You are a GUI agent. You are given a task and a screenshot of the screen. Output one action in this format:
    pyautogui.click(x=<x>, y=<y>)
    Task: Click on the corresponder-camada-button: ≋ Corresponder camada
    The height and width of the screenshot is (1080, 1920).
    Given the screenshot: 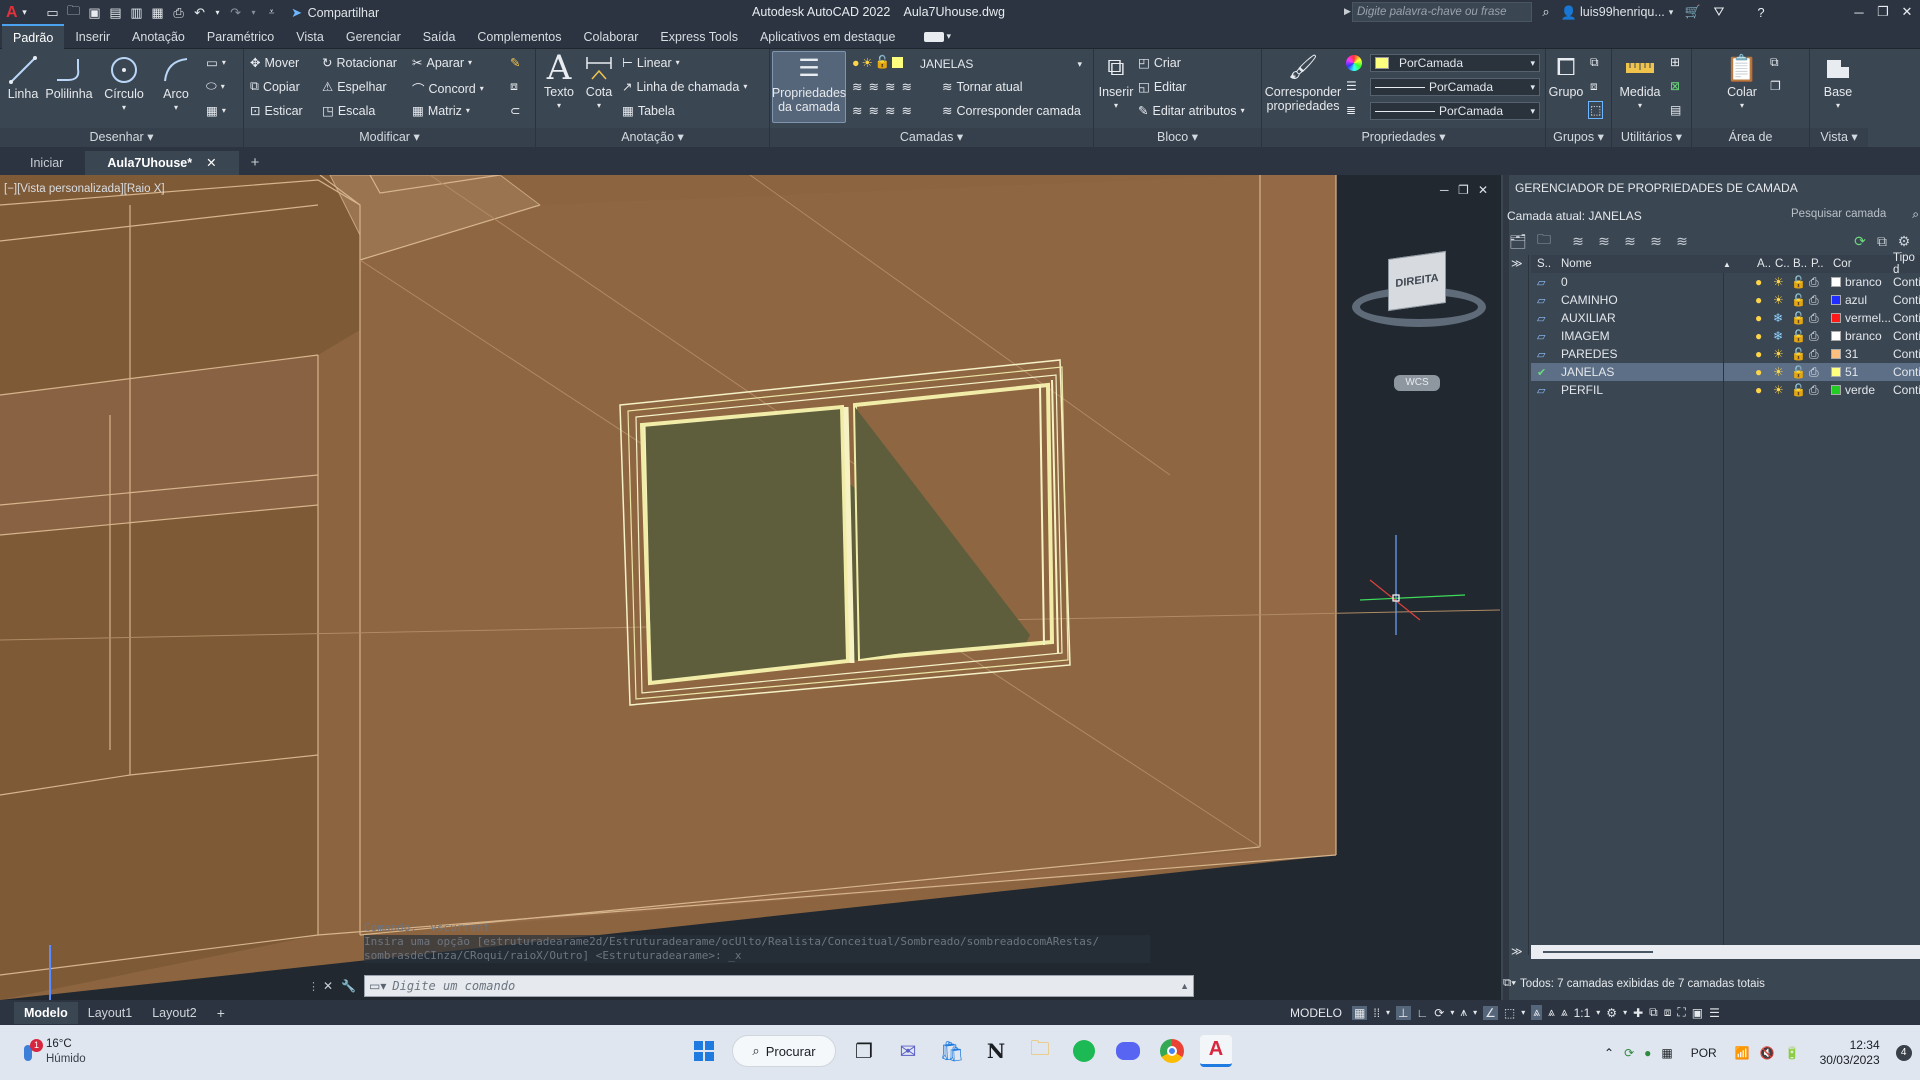 What is the action you would take?
    pyautogui.click(x=1011, y=111)
    